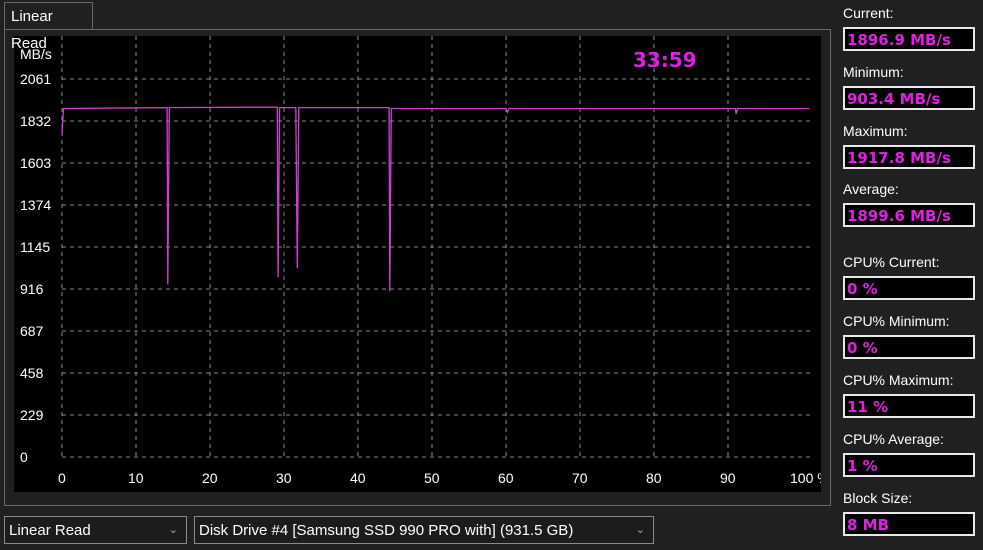 The image size is (983, 550). I want to click on stat-cpu-minimum: CPU% Minimum: 0 %, so click(909, 336).